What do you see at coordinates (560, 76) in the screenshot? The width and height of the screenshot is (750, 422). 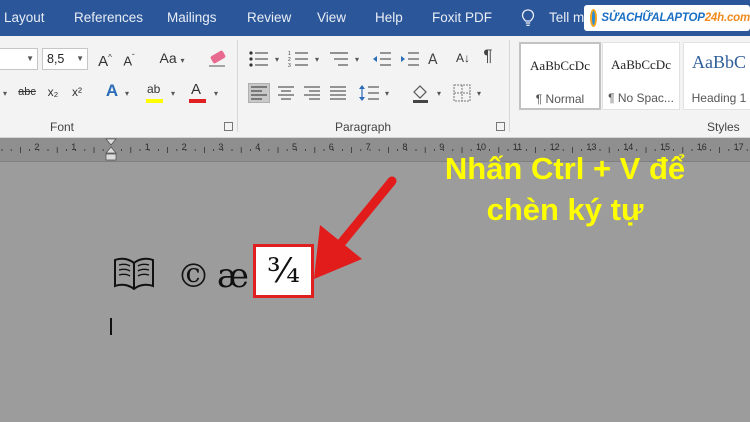 I see `style-normal: AaBbCcDc ¶ Normal` at bounding box center [560, 76].